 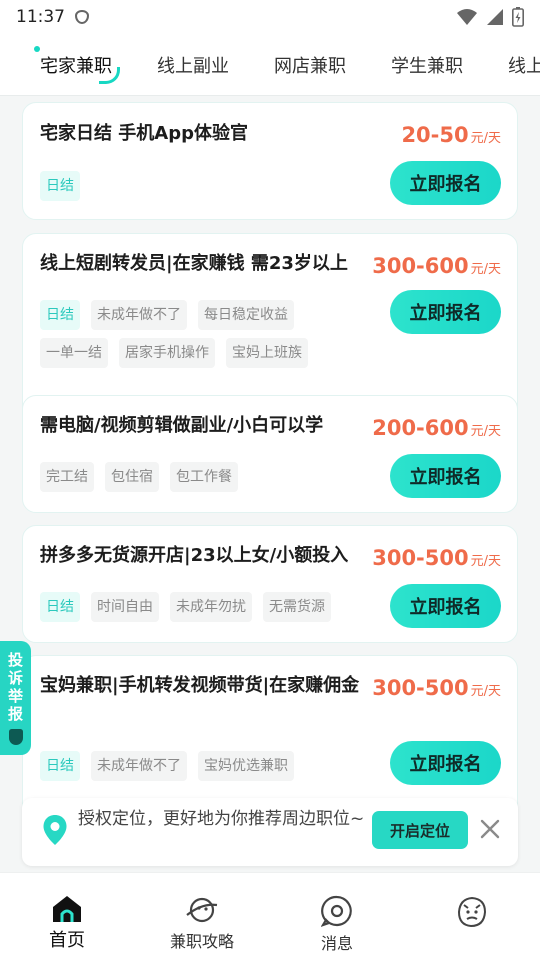 I want to click on report-tab: 投 诉 举 报, so click(x=15, y=698).